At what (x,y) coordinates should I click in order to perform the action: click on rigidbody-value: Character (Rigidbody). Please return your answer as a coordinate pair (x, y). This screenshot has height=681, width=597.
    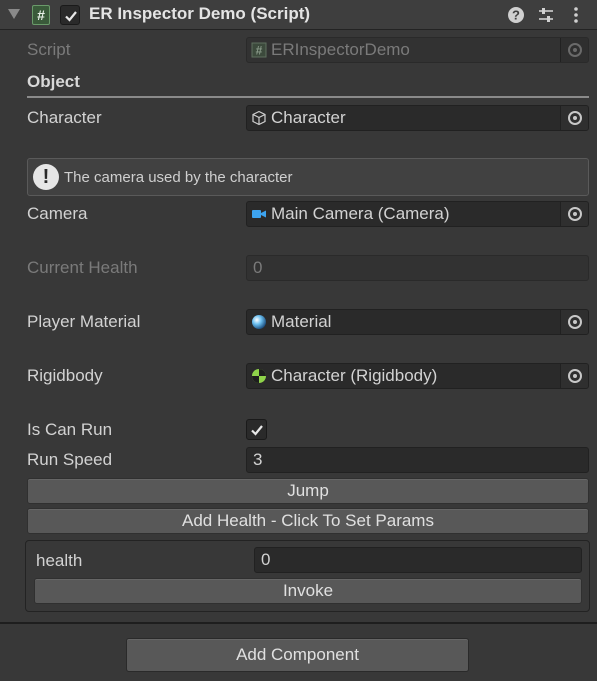
    Looking at the image, I should click on (354, 375).